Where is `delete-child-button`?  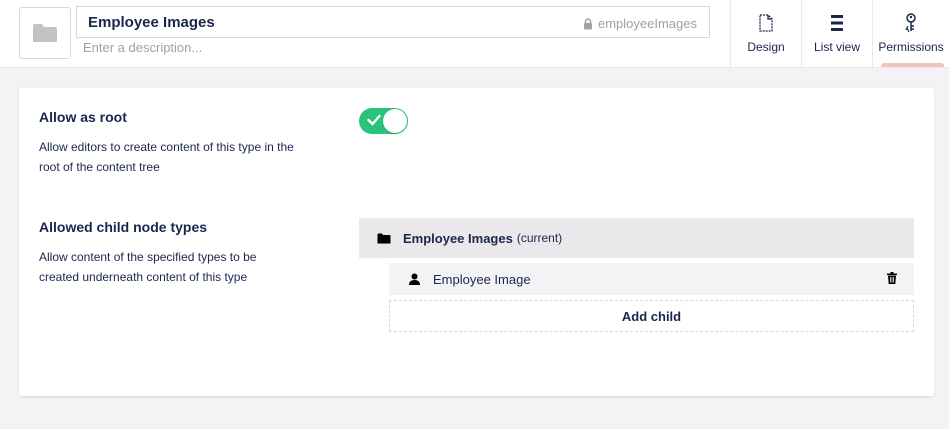
delete-child-button is located at coordinates (892, 279).